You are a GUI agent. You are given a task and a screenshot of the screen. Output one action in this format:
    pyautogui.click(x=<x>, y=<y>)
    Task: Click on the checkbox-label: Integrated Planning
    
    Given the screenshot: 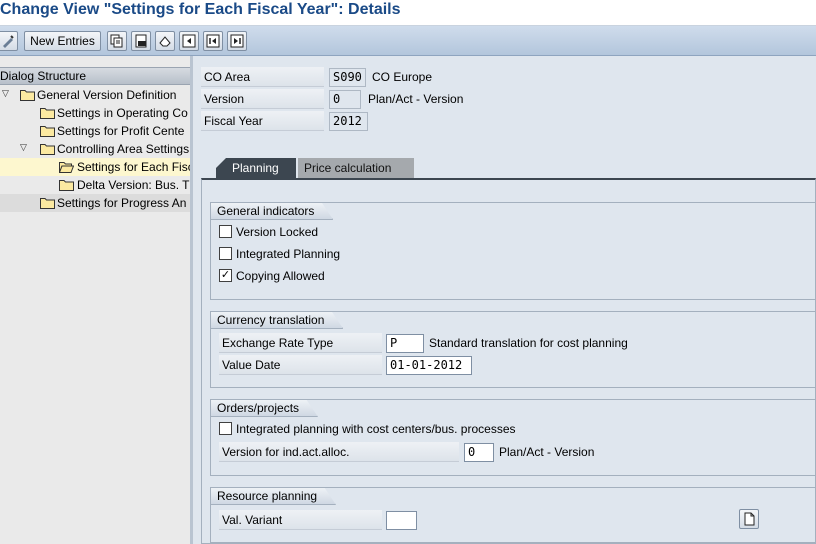 What is the action you would take?
    pyautogui.click(x=288, y=254)
    